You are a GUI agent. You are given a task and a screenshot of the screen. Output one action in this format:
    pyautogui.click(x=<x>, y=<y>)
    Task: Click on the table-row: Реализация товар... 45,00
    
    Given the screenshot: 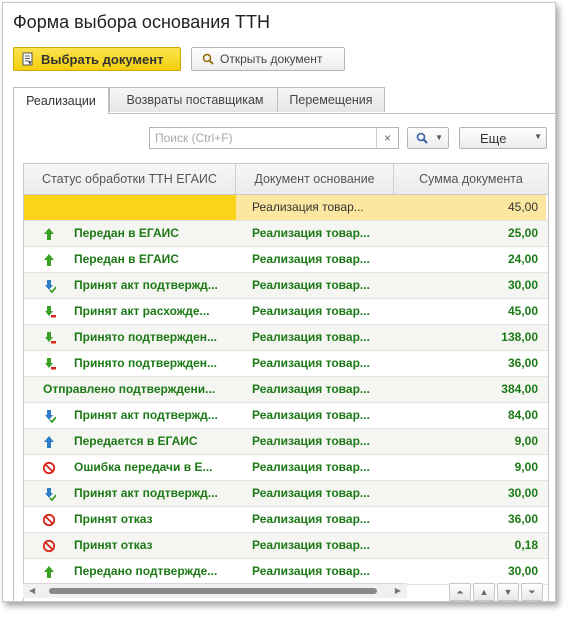 What is the action you would take?
    pyautogui.click(x=286, y=208)
    